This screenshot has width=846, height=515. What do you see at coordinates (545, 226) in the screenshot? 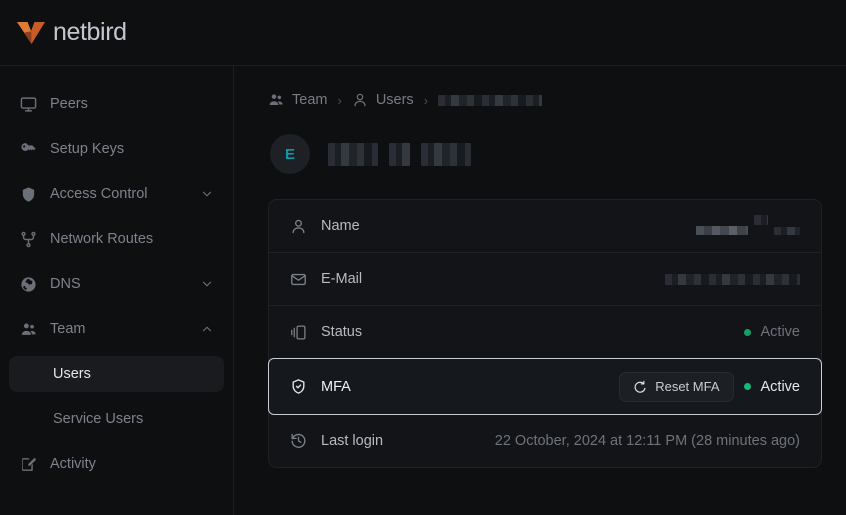
I see `detail-row-name: Name` at bounding box center [545, 226].